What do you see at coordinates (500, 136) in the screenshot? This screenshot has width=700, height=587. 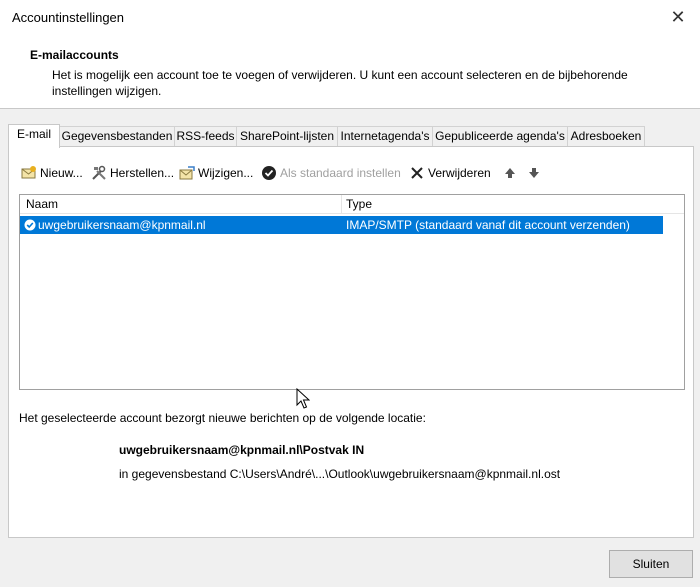 I see `tab-published-calendars: Gepubliceerde agenda's` at bounding box center [500, 136].